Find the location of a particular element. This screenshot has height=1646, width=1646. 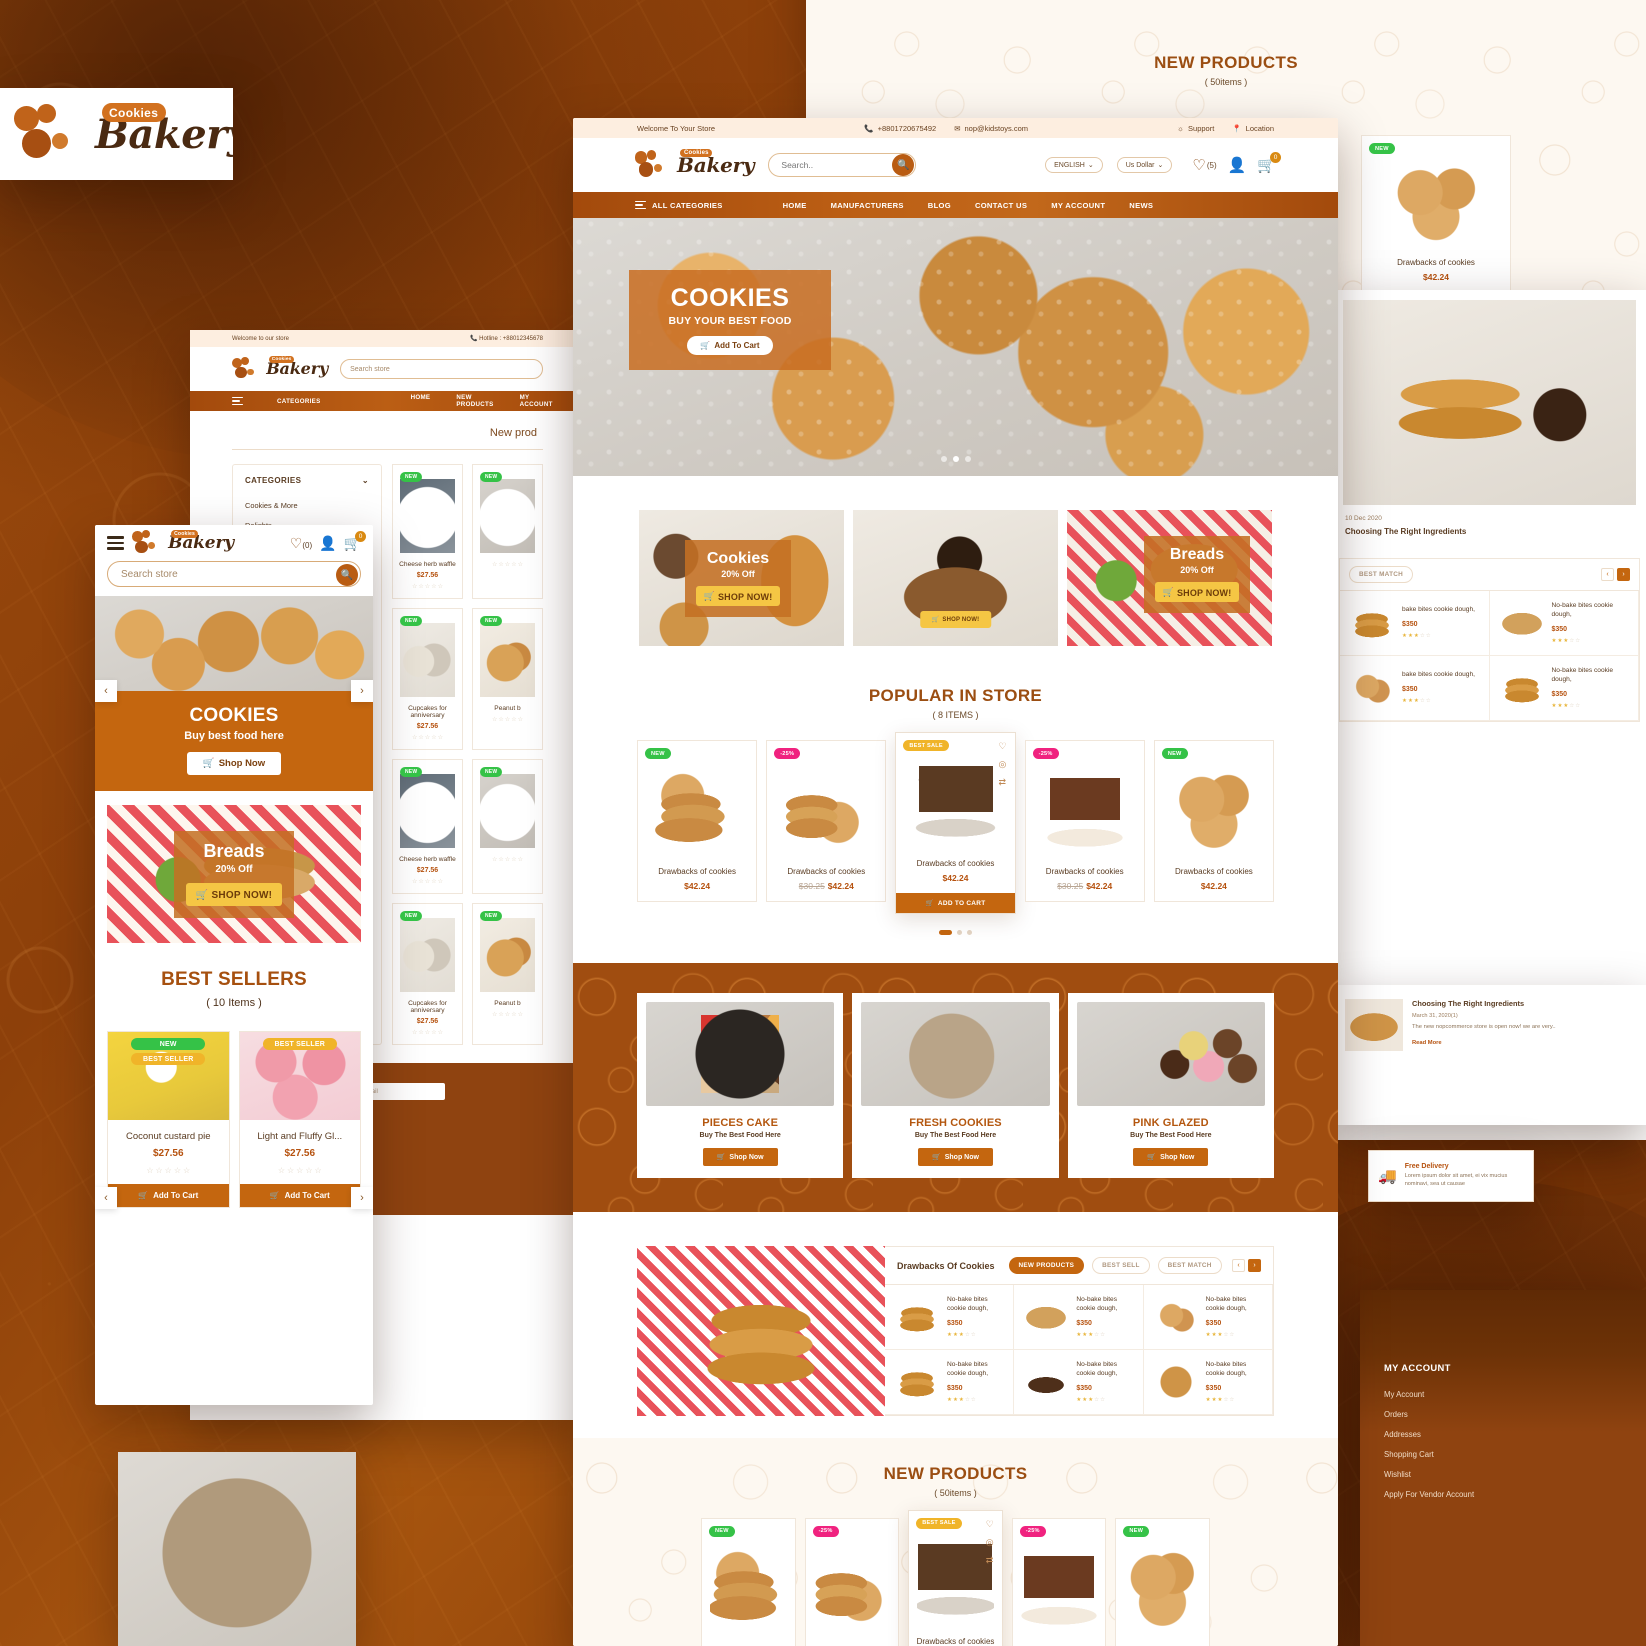

nav-item-manufacturers: MANUFACTURERS is located at coordinates (867, 205).